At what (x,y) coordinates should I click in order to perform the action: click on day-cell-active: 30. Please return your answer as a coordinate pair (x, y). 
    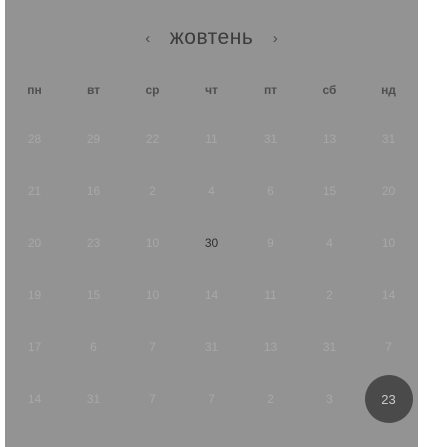
    Looking at the image, I should click on (211, 243).